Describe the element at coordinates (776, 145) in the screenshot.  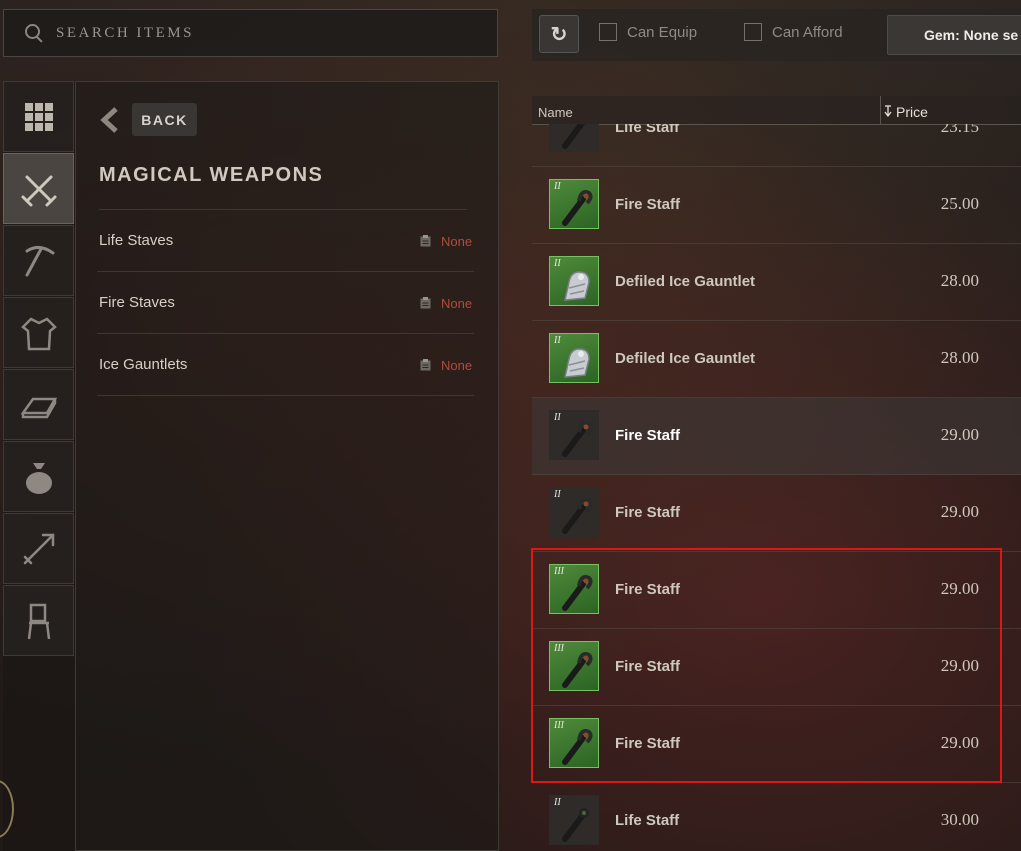
I see `table-row: II Life Staff 23.15` at that location.